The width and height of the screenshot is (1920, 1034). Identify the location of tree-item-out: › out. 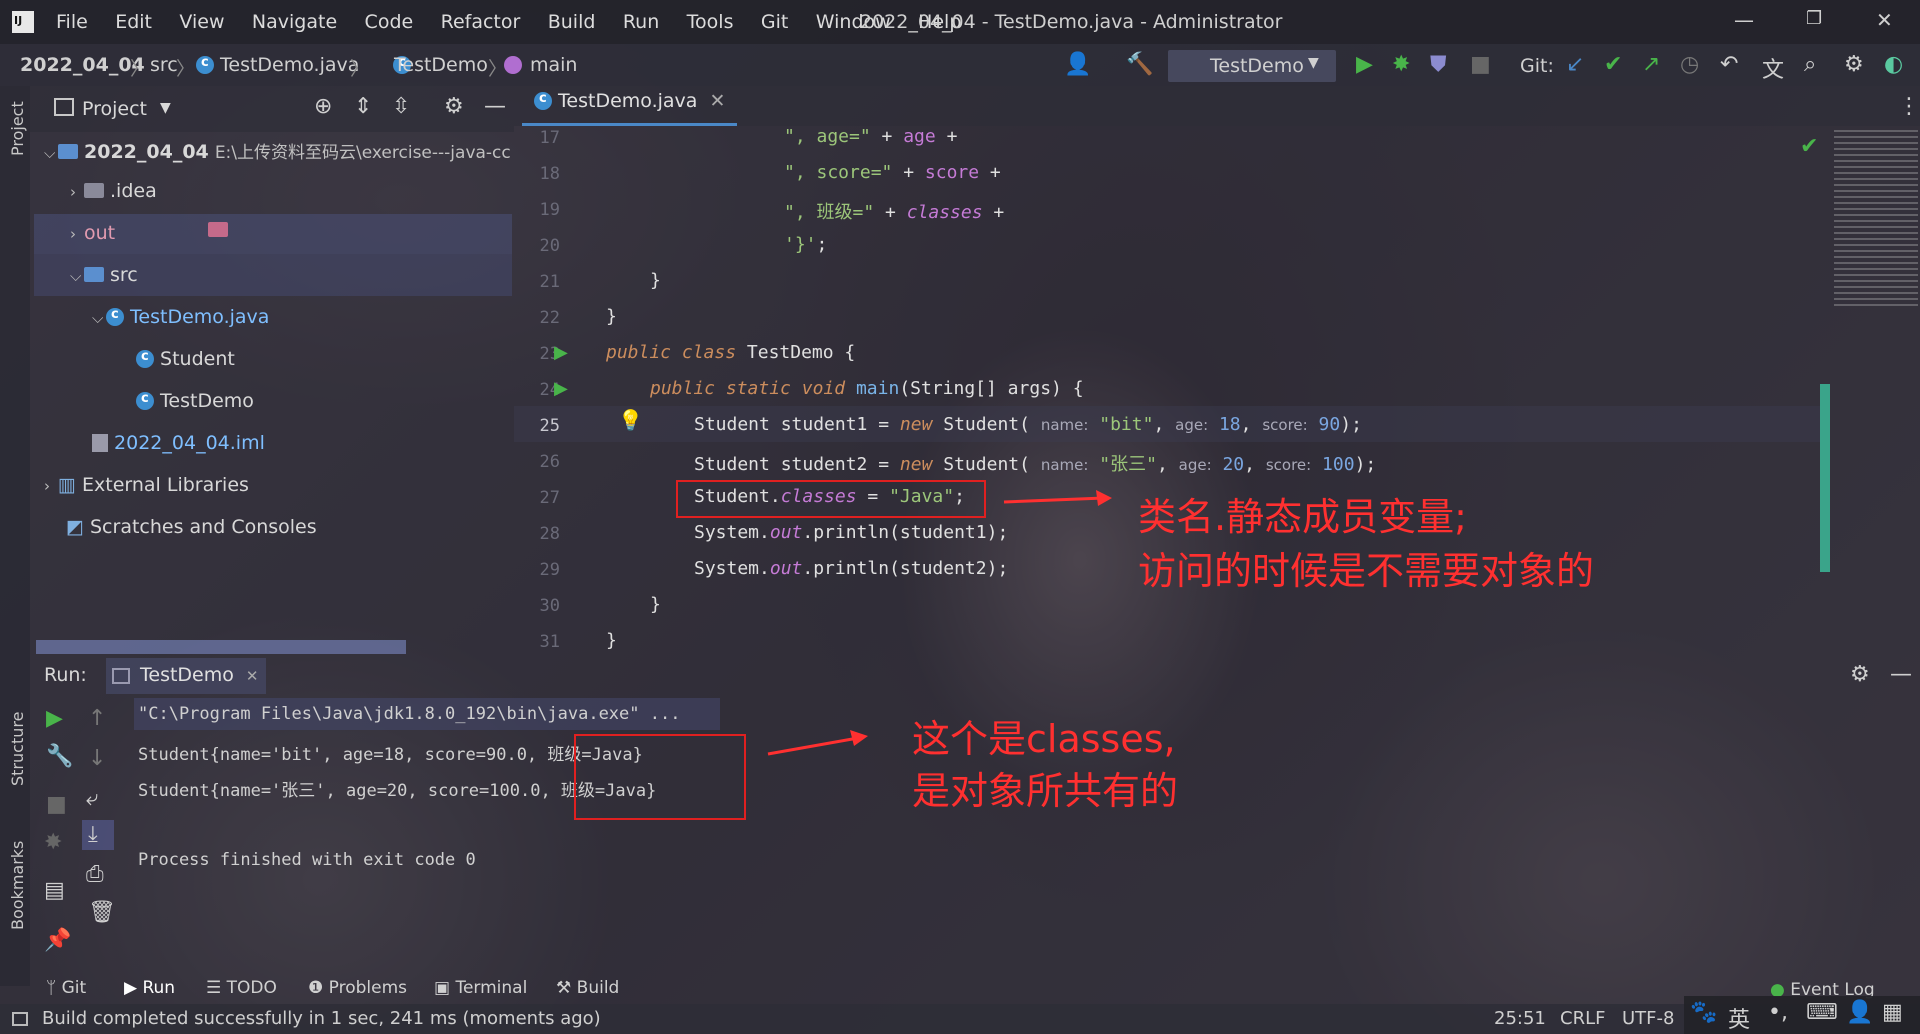
(149, 233).